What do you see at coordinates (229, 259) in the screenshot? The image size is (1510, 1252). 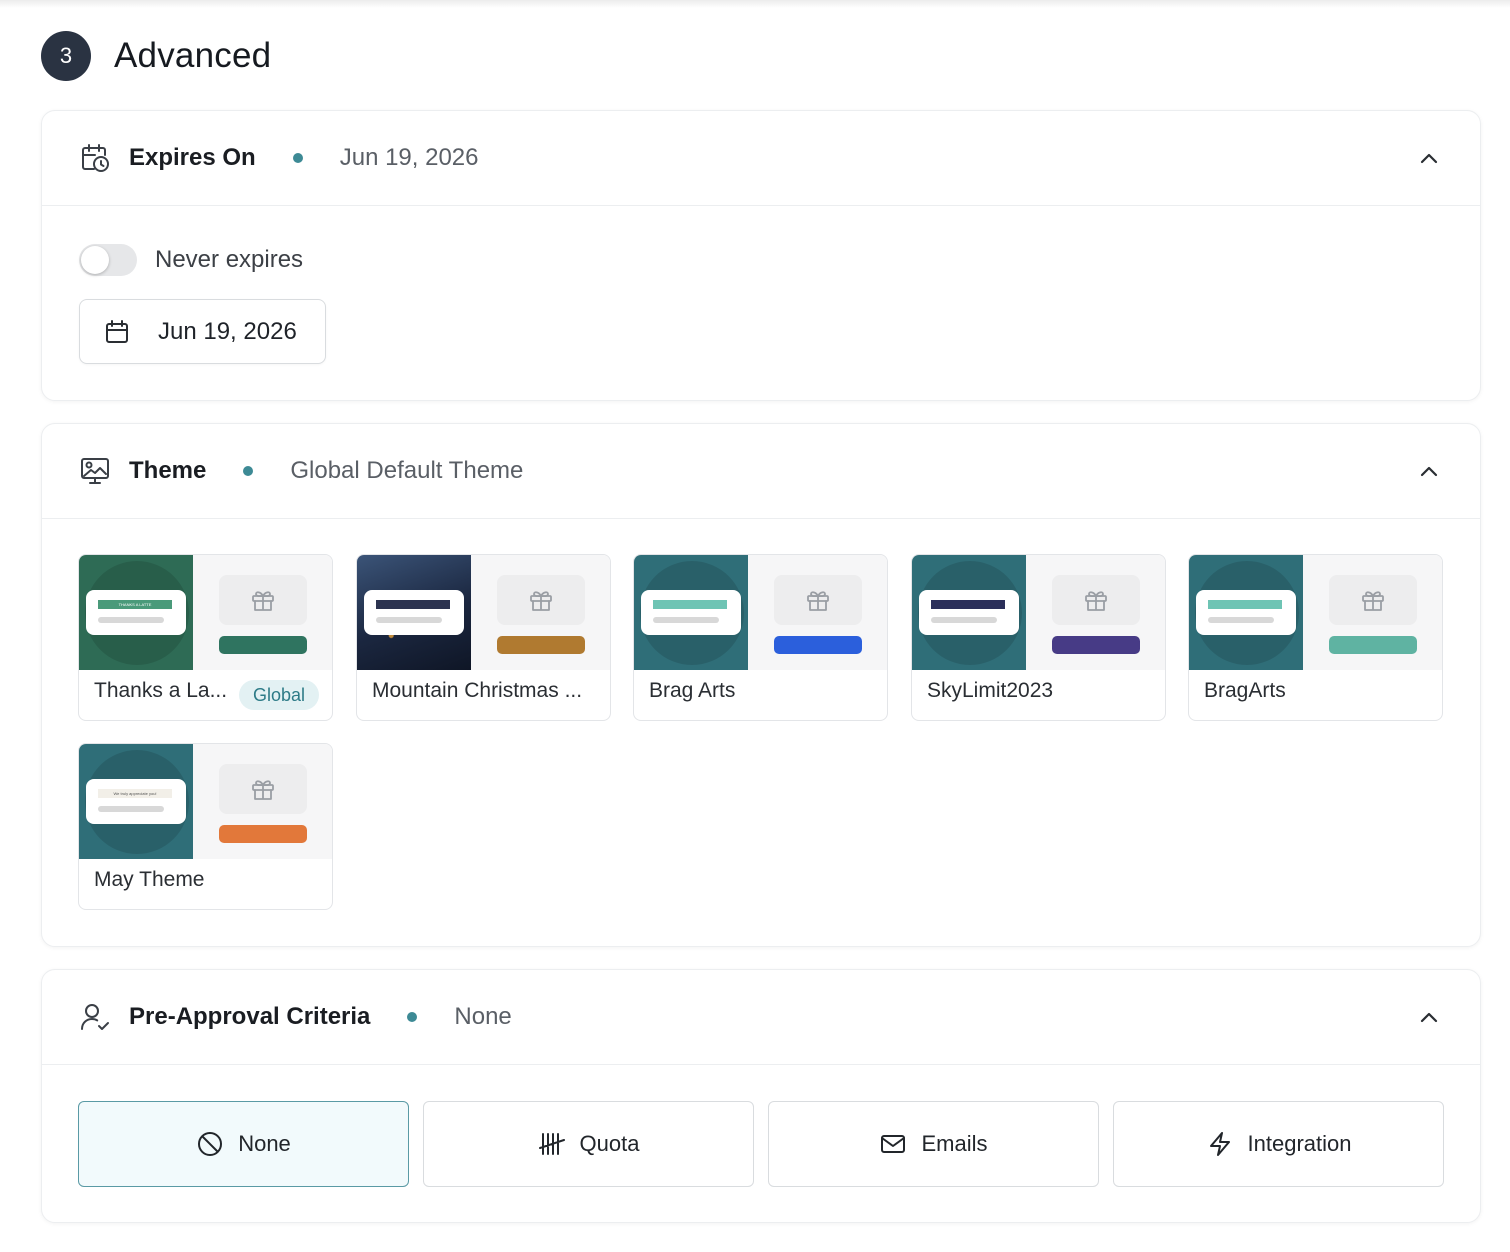 I see `never-expires-label: Never expires` at bounding box center [229, 259].